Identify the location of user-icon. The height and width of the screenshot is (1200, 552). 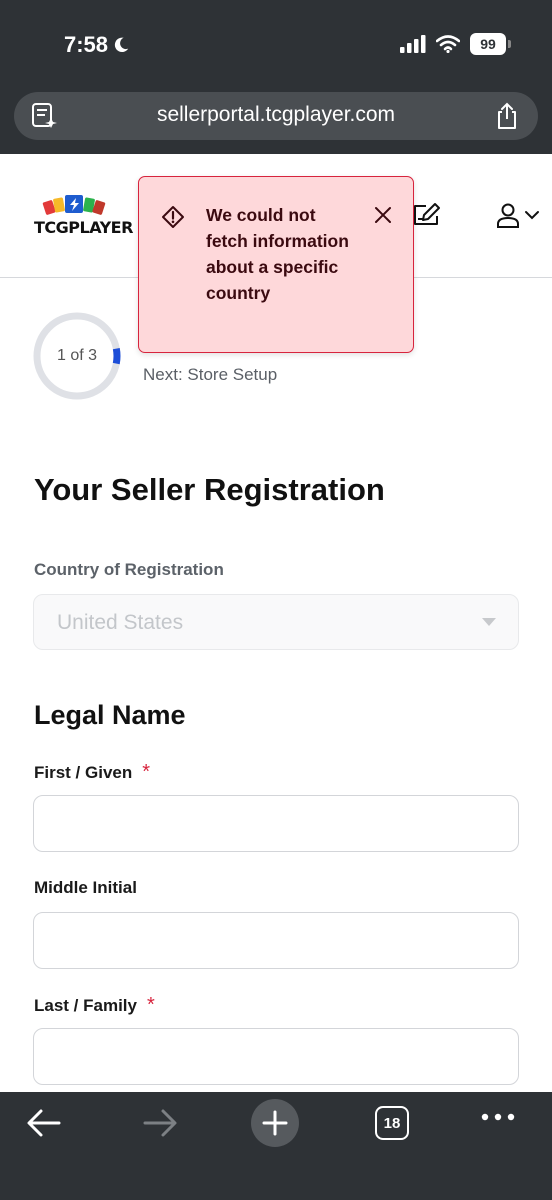
(508, 215).